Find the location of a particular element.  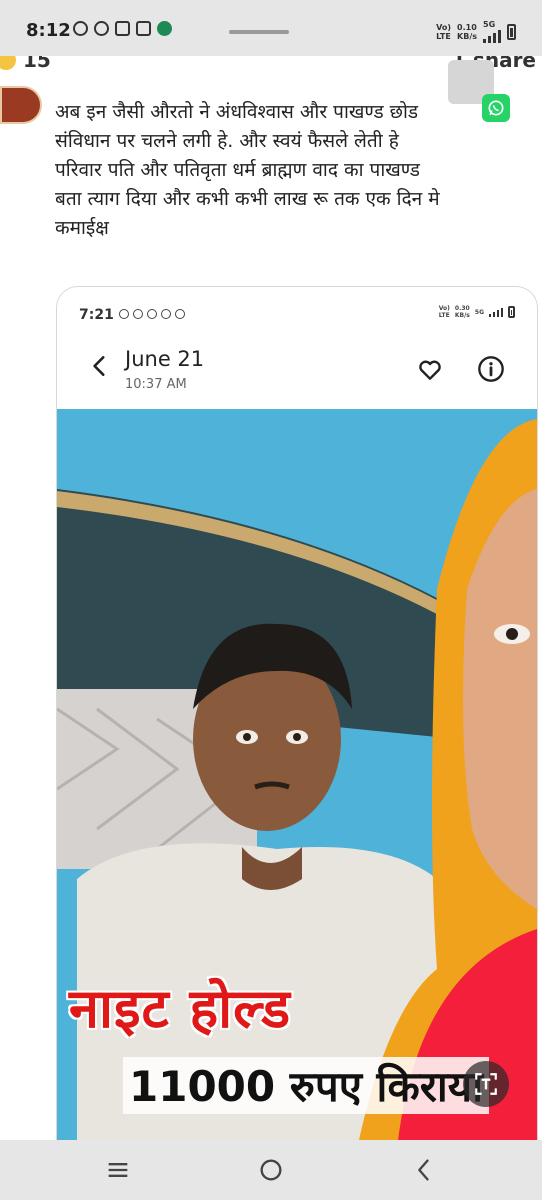

link-status-icon is located at coordinates (101, 28).